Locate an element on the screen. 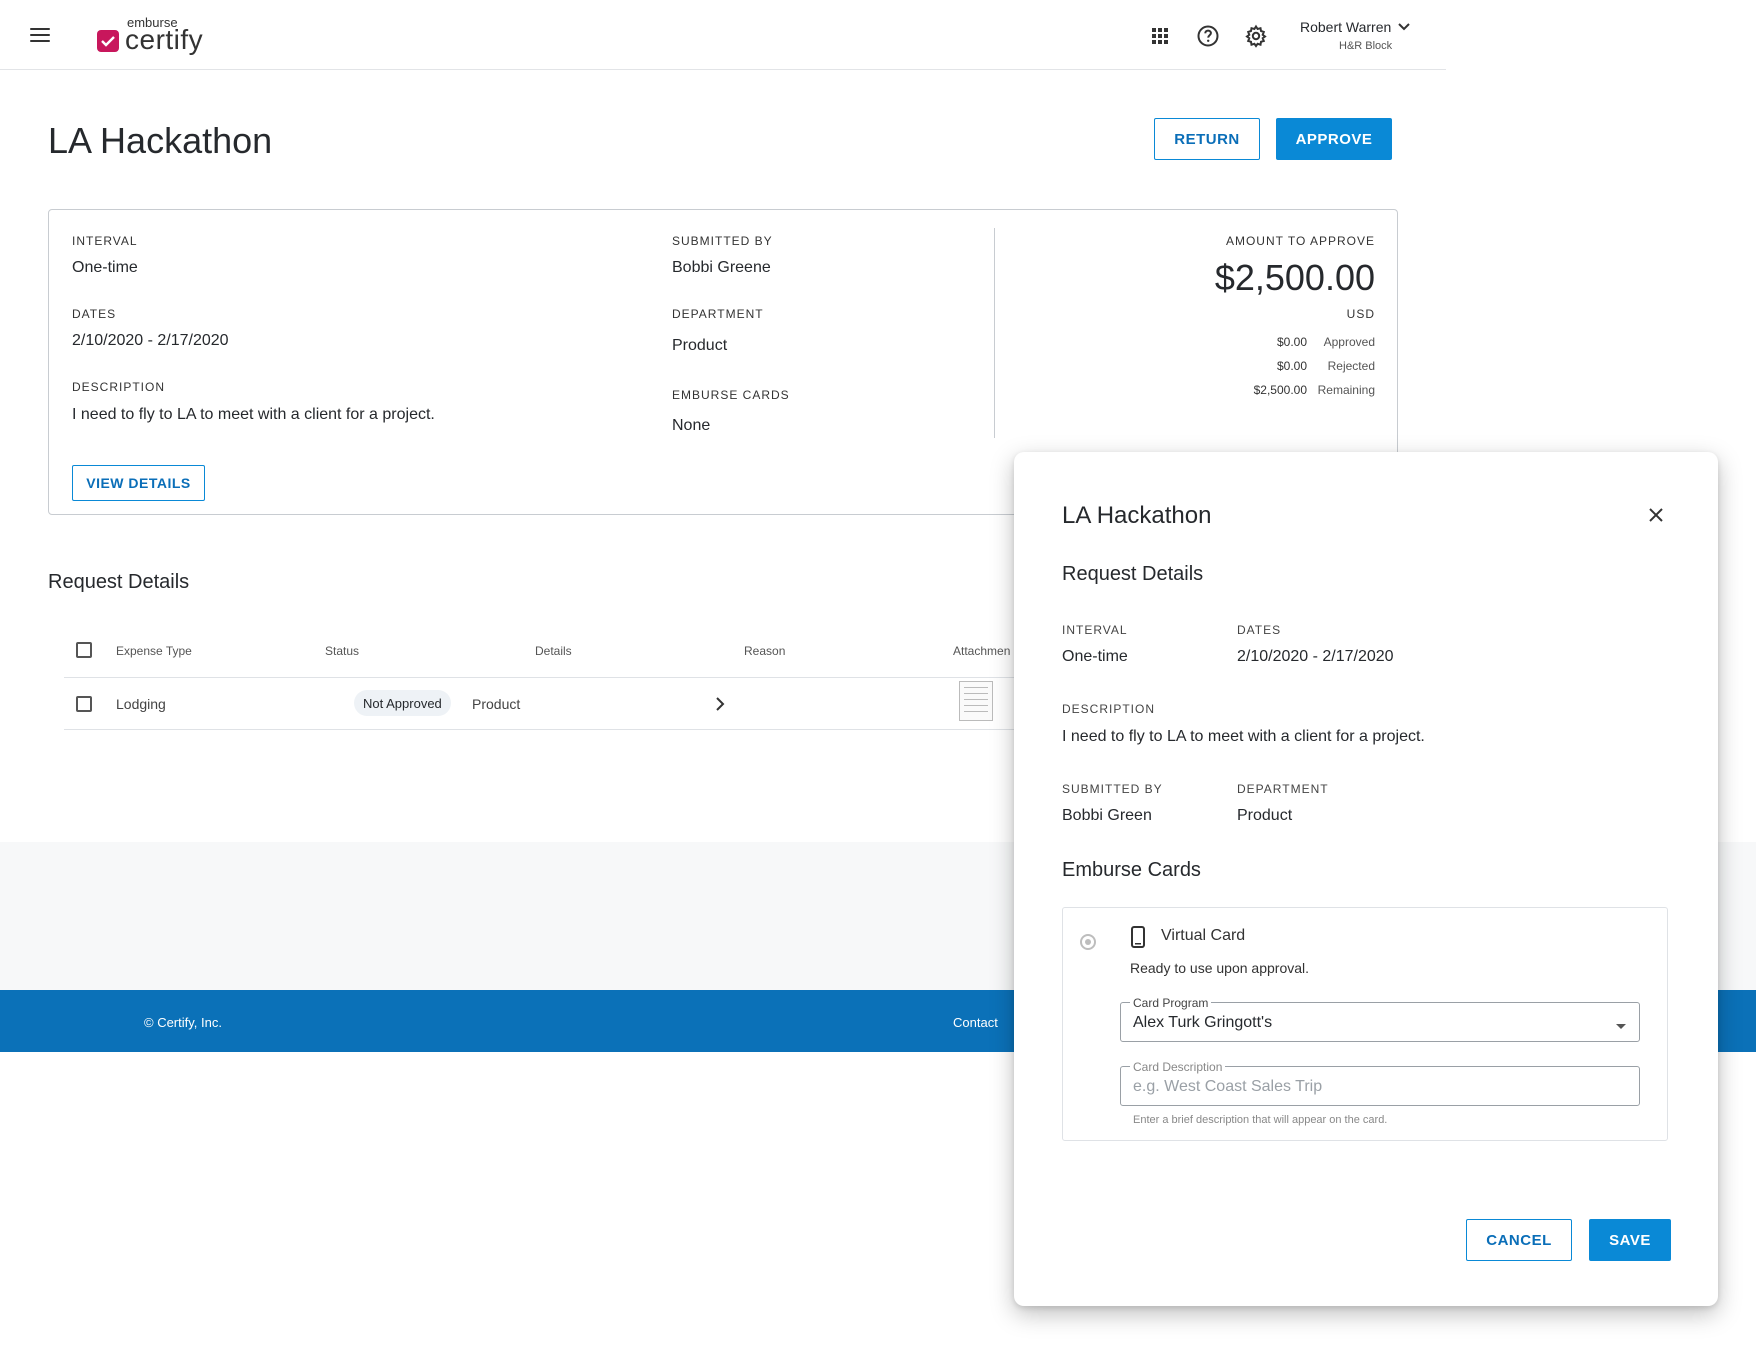  cancel-button: CANCEL is located at coordinates (1519, 1240).